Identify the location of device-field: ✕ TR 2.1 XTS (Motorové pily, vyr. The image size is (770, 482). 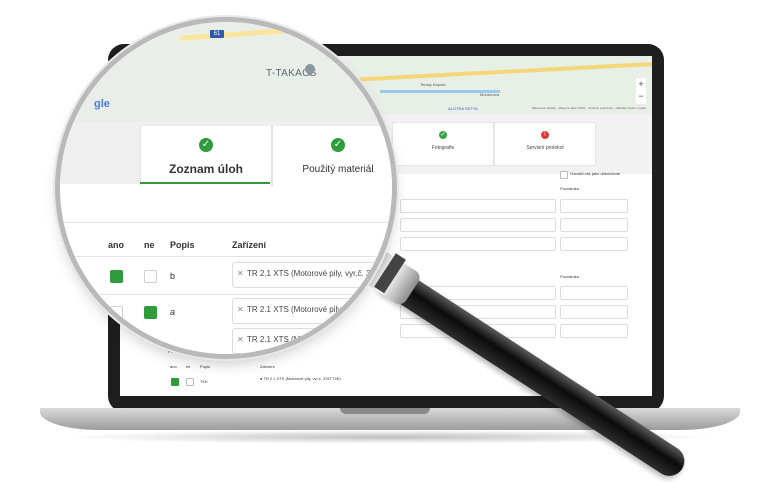
(312, 311).